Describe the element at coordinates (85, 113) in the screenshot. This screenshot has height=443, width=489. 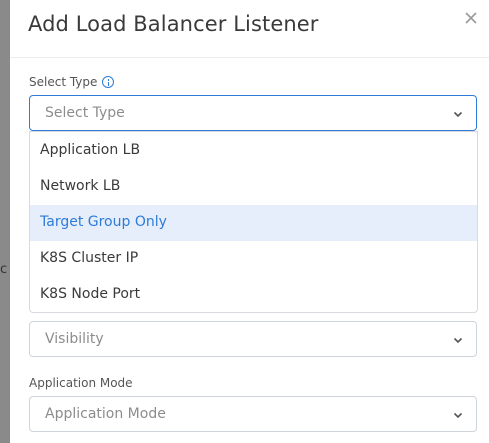
I see `select-type-placeholder: Select Type` at that location.